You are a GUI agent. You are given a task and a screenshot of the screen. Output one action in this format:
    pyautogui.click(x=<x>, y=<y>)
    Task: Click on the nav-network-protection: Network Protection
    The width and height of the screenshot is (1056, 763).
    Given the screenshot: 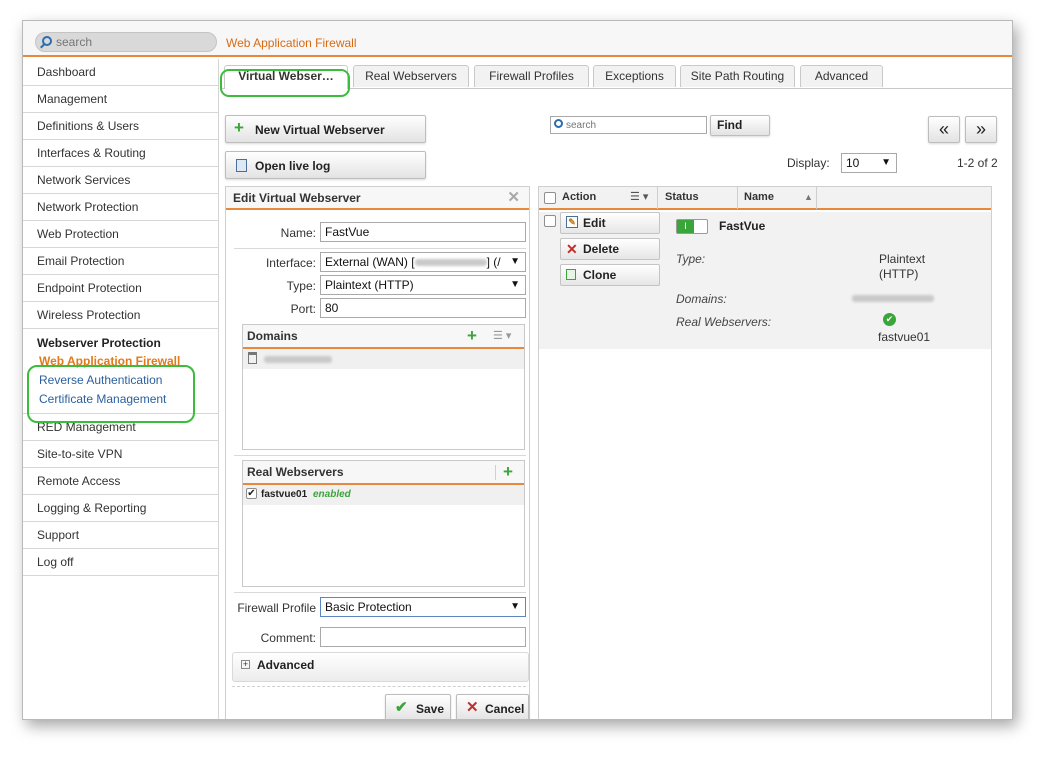 What is the action you would take?
    pyautogui.click(x=120, y=207)
    